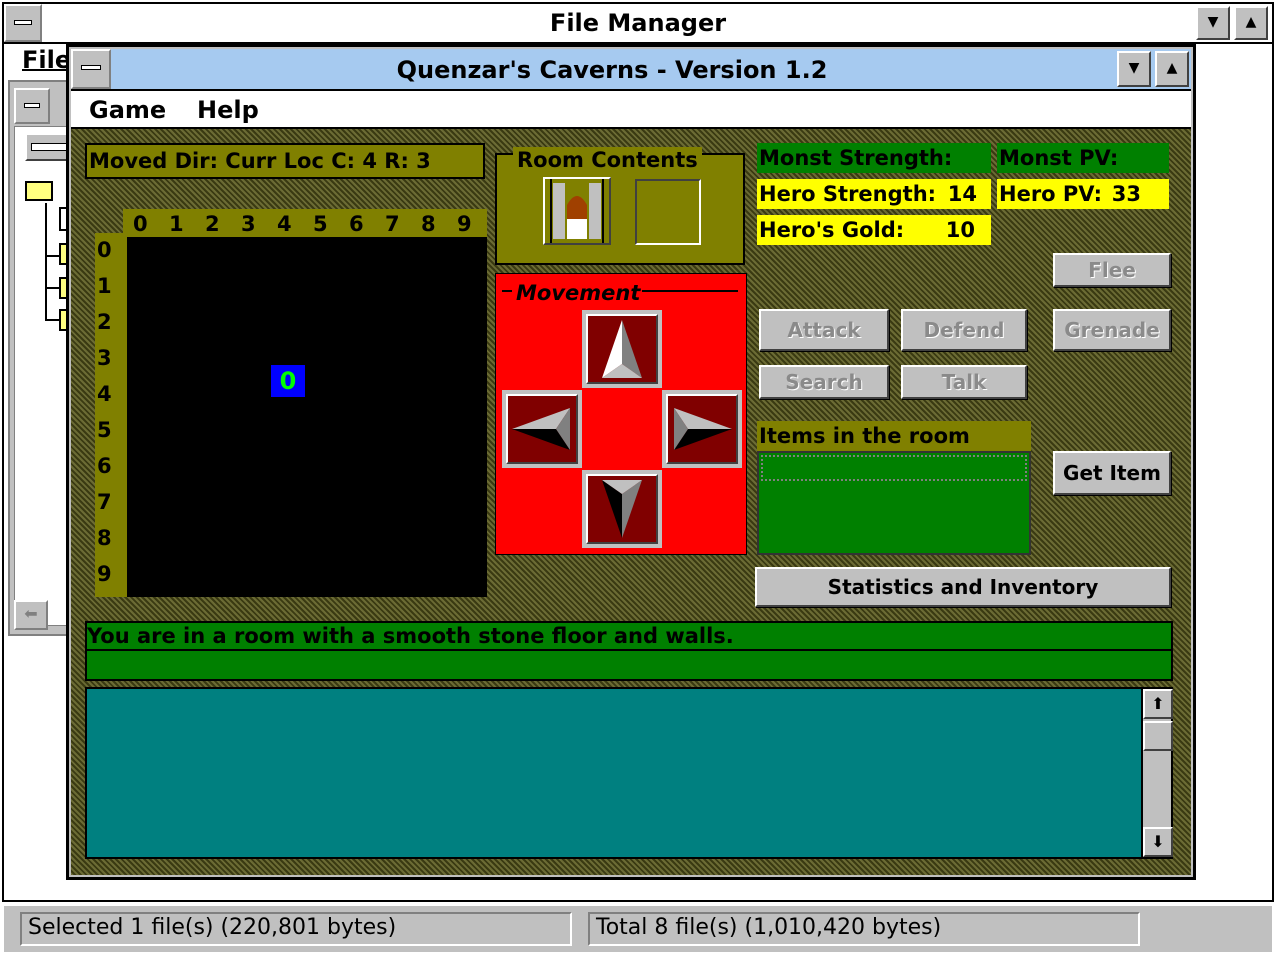  What do you see at coordinates (578, 293) in the screenshot?
I see `movement-label: Movement` at bounding box center [578, 293].